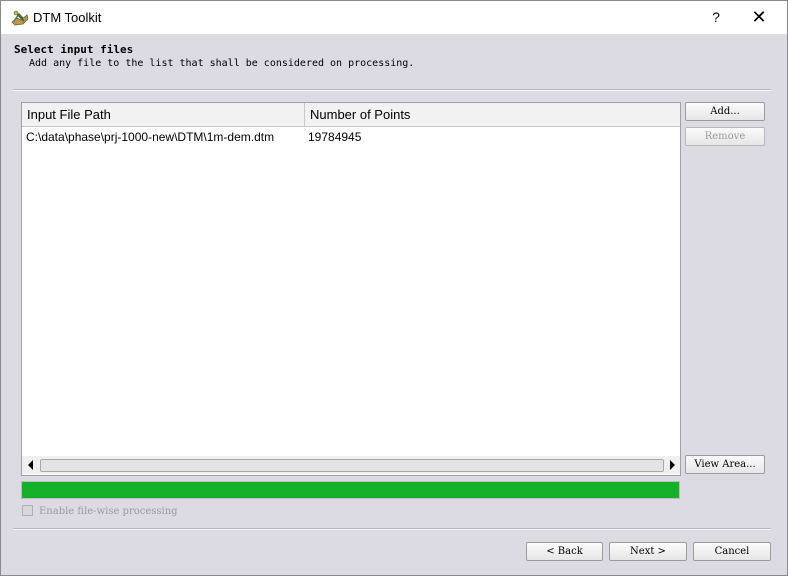 The width and height of the screenshot is (788, 576). Describe the element at coordinates (74, 49) in the screenshot. I see `page-title: Select input files` at that location.